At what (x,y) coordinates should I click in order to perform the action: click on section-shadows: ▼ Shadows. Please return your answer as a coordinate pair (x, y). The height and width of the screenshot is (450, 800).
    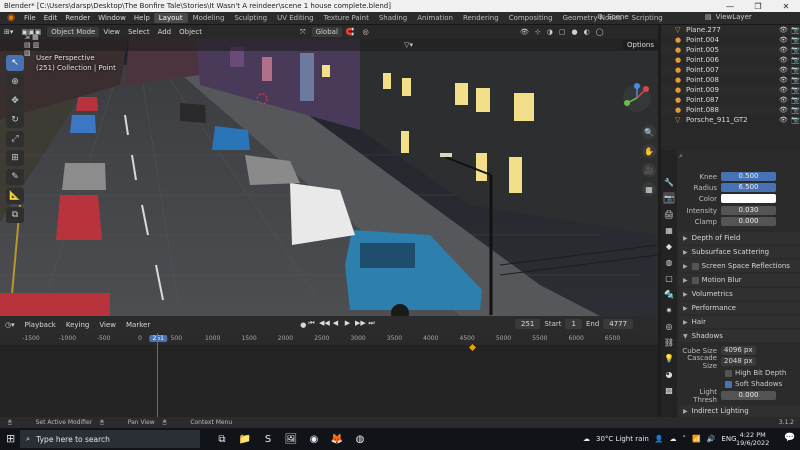
    Looking at the image, I should click on (739, 336).